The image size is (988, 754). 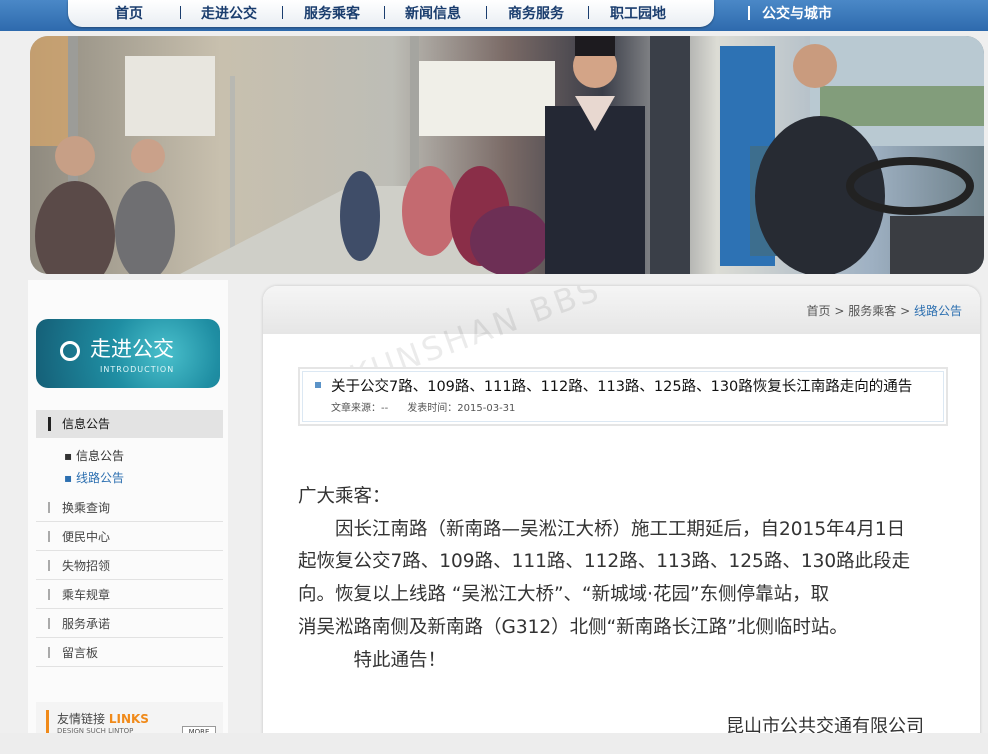 I want to click on nav-city: 公交与城市, so click(x=797, y=13).